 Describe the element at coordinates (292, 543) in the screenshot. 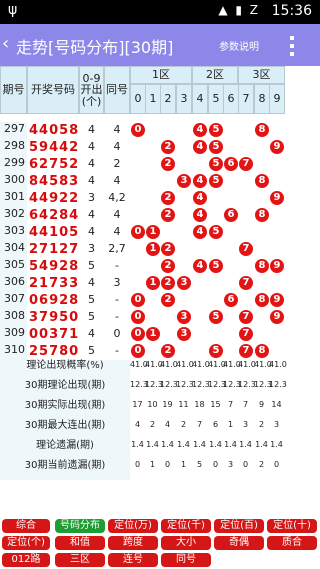

I see `tab-11: 质合` at that location.